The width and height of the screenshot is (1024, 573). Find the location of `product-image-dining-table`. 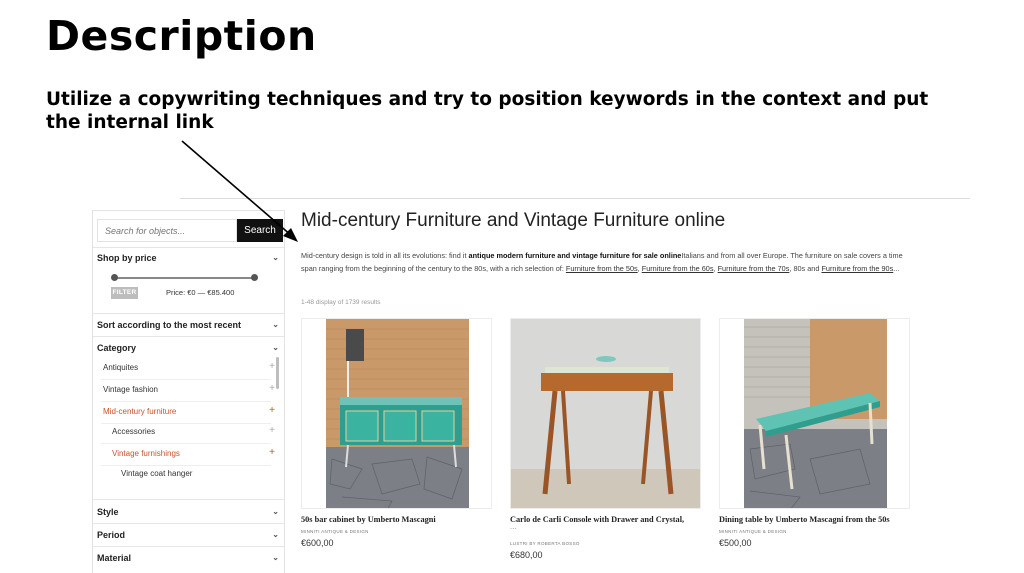

product-image-dining-table is located at coordinates (815, 414).